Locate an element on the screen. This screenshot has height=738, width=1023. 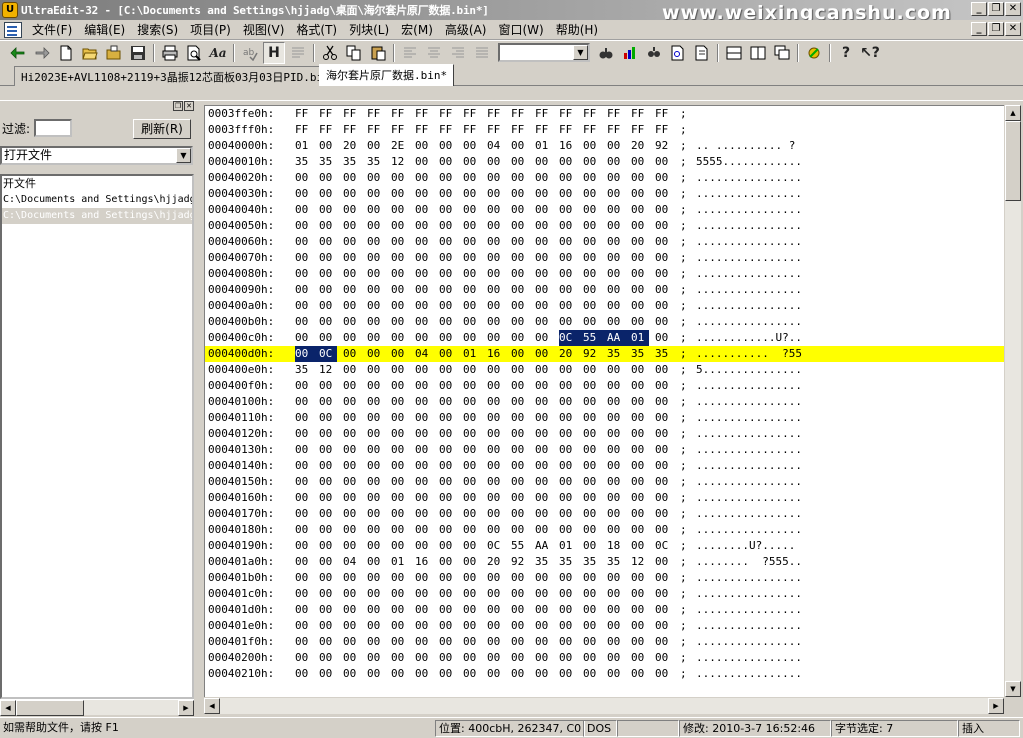
save-icon is located at coordinates (138, 53).